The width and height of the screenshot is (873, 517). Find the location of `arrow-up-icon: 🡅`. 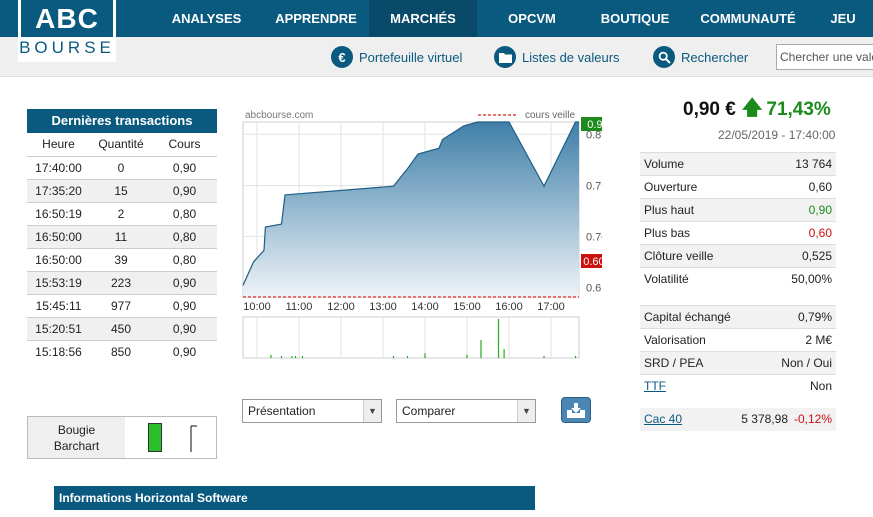

arrow-up-icon: 🡅 is located at coordinates (752, 108).